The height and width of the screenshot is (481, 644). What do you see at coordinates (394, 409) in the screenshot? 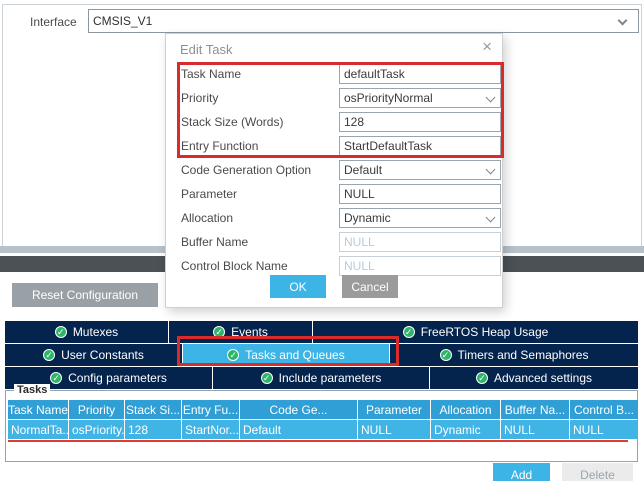
I see `col-parameter: Parameter` at bounding box center [394, 409].